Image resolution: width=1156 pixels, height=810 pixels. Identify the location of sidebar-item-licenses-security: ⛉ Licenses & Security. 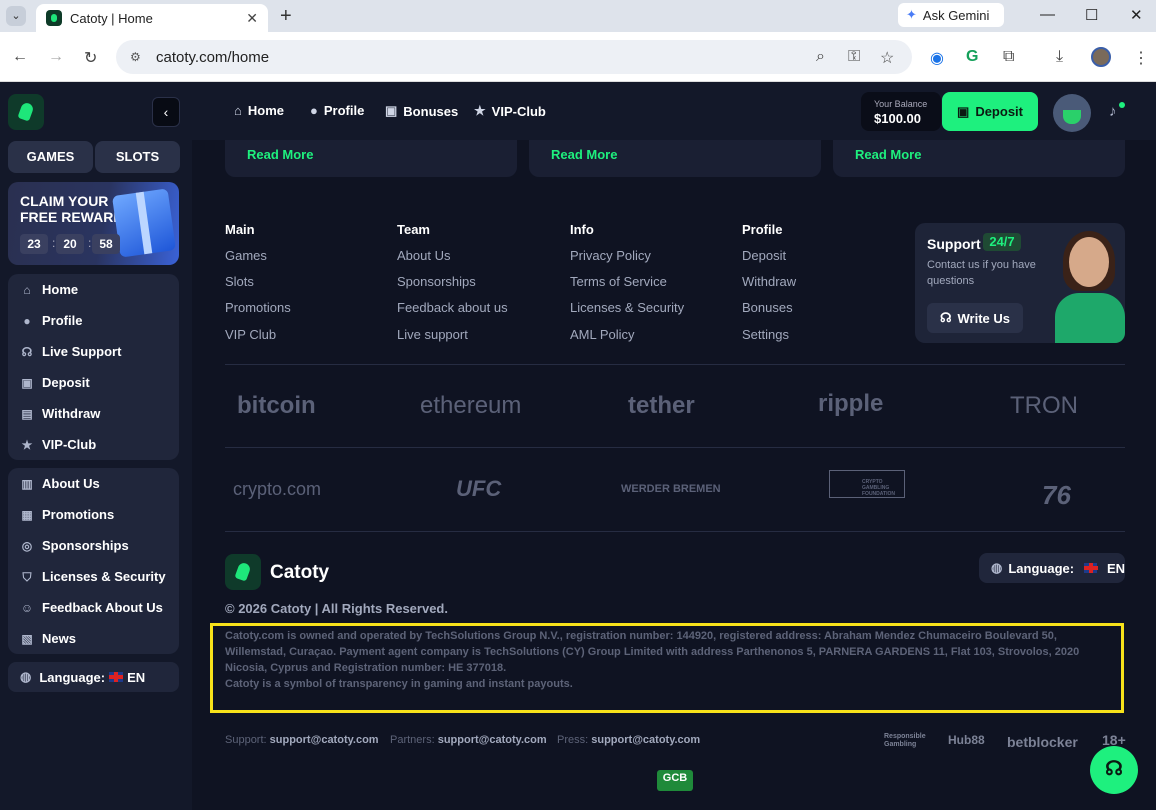
(93, 576).